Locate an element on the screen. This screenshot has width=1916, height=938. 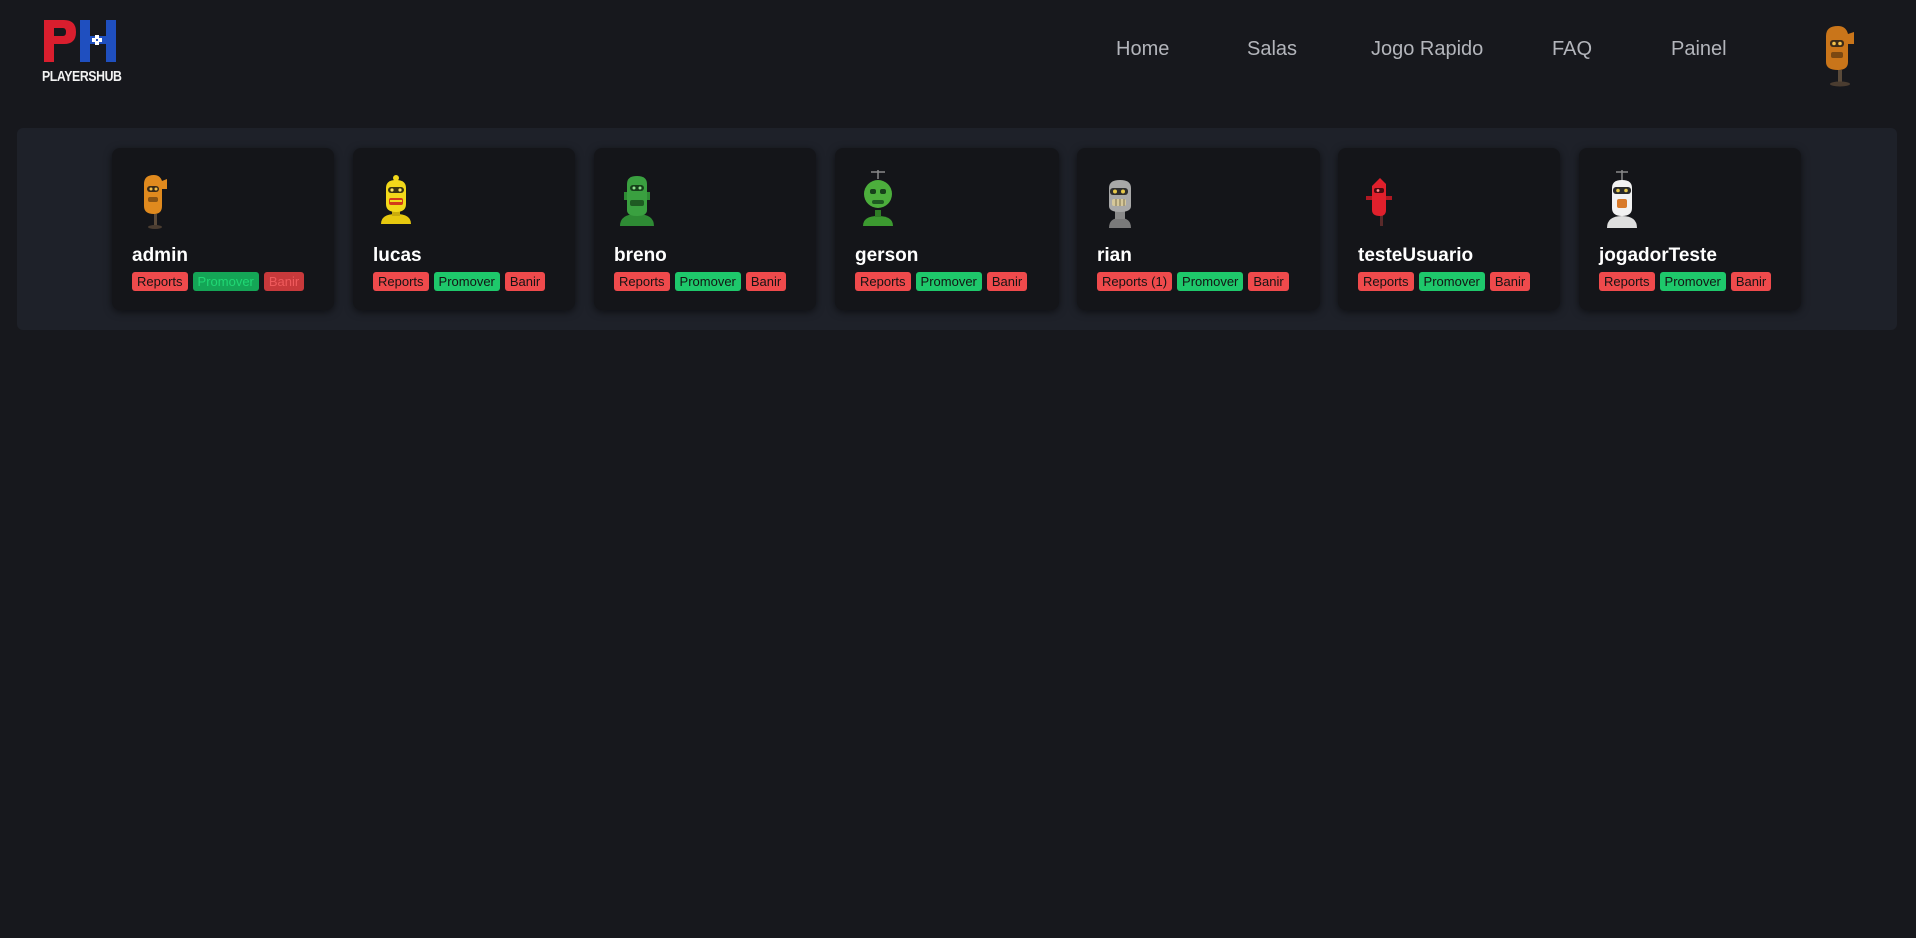
robot-avatar-yellow-icon is located at coordinates (396, 201).